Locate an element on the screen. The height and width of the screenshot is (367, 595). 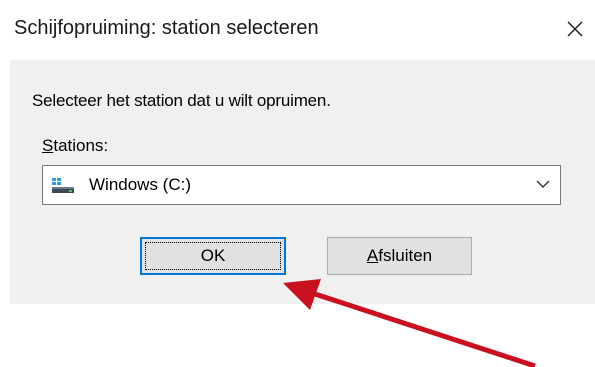
window-title: Schijfopruiming: station selecteren is located at coordinates (166, 28).